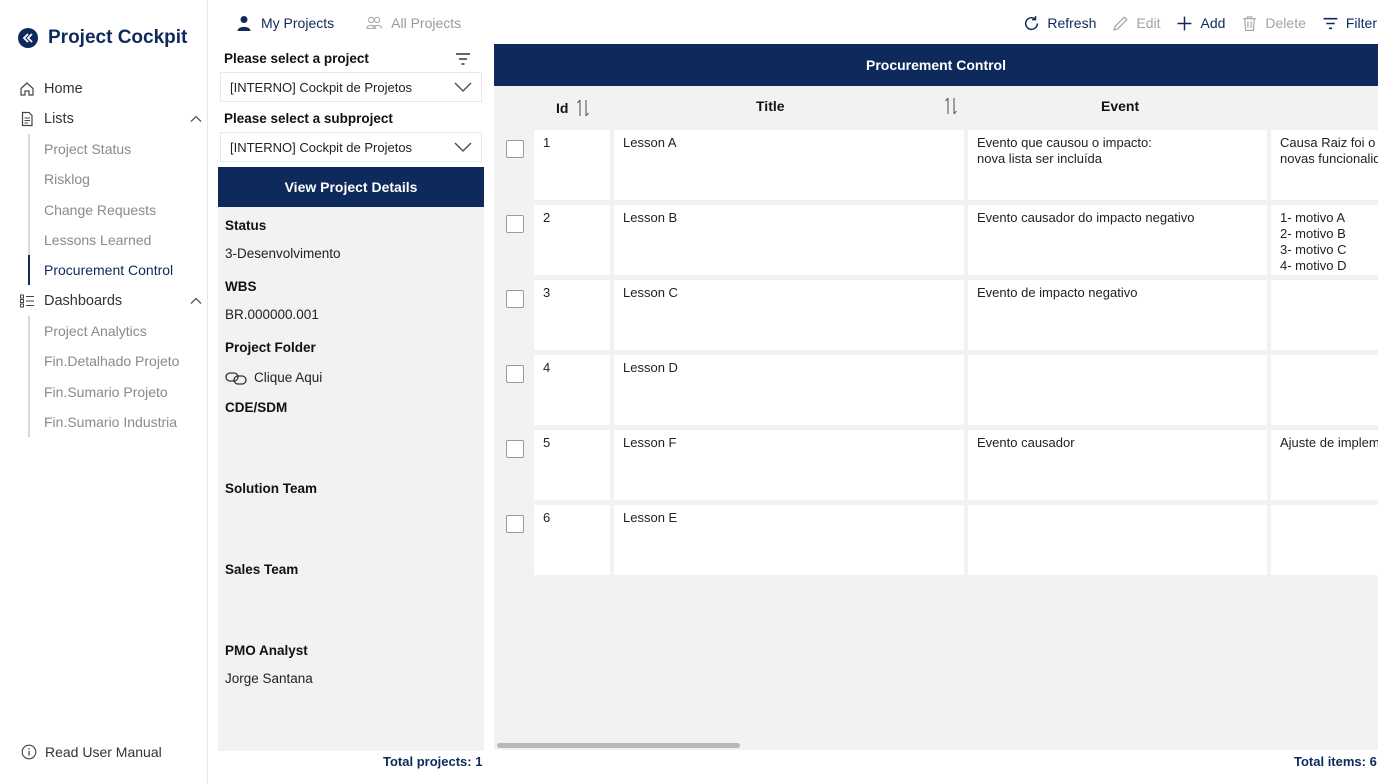 The image size is (1389, 784). What do you see at coordinates (283, 253) in the screenshot?
I see `status-value: 3-Desenvolvimento` at bounding box center [283, 253].